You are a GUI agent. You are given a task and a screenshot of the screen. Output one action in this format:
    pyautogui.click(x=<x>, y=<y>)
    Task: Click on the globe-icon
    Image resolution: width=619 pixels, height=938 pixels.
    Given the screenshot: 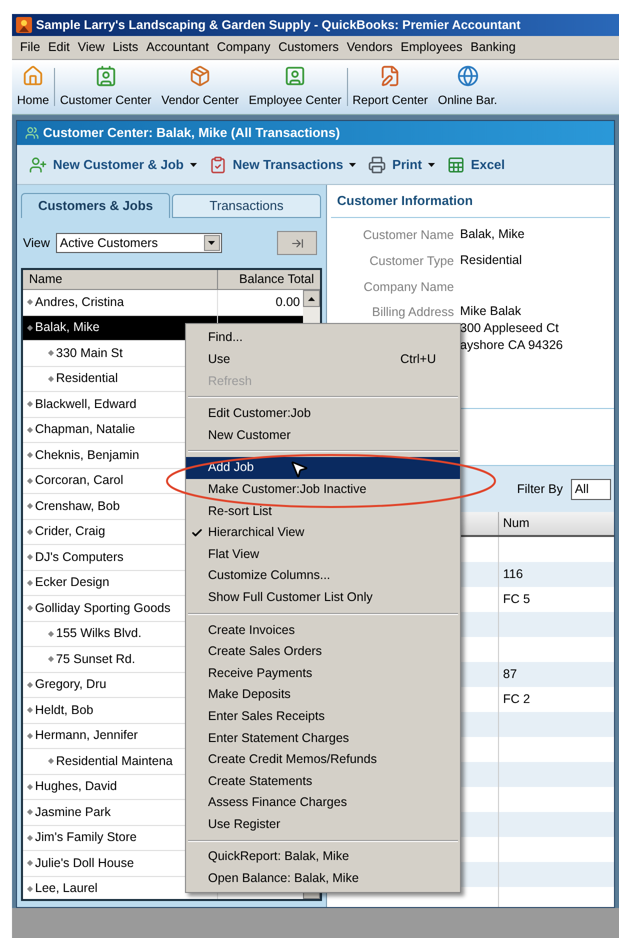 What is the action you would take?
    pyautogui.click(x=467, y=76)
    